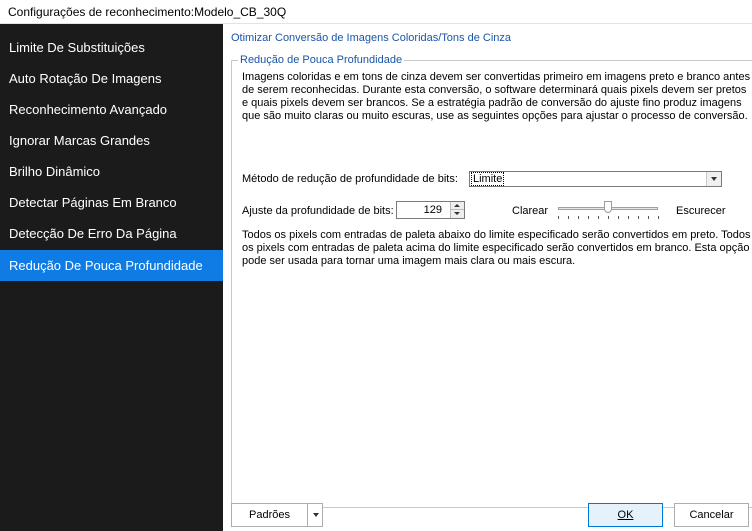 Image resolution: width=752 pixels, height=531 pixels. Describe the element at coordinates (106, 265) in the screenshot. I see `sidebar-item-label: Redução De Pouca Profundidade` at that location.